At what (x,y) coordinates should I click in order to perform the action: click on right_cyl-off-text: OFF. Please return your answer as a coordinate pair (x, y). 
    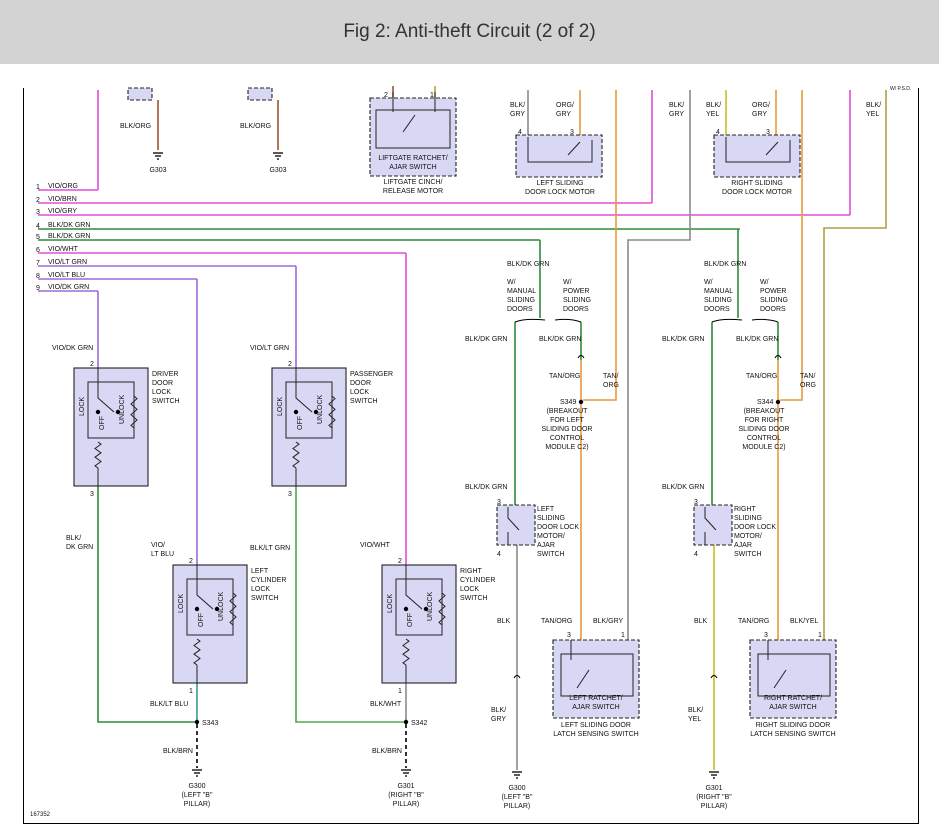
    Looking at the image, I should click on (410, 620).